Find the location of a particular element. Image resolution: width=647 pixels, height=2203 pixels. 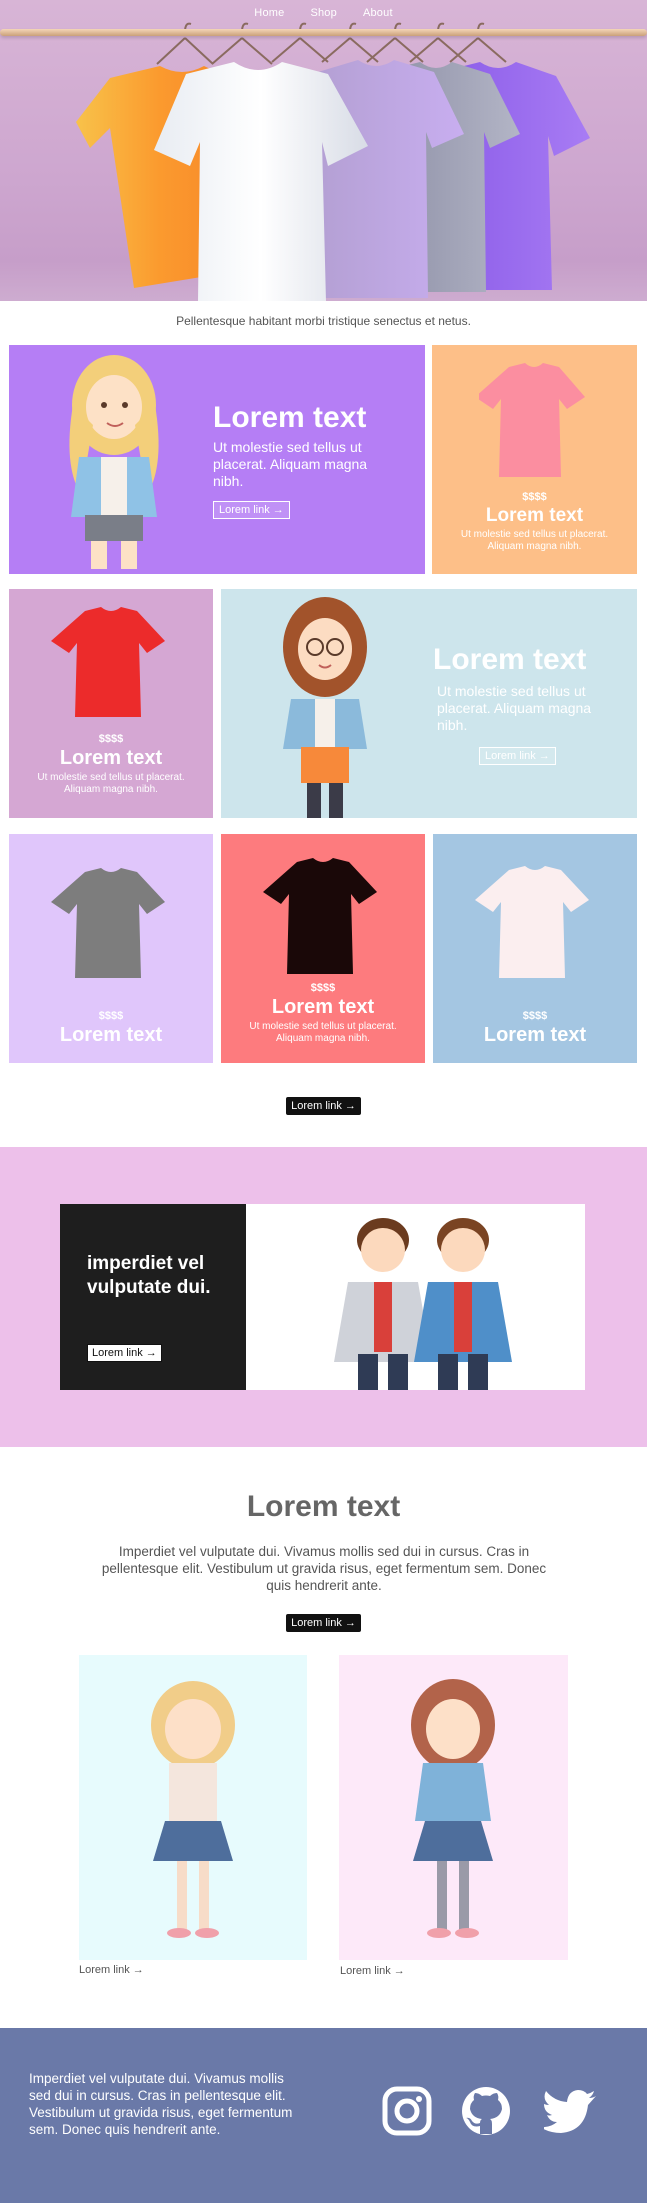

nav-home: Home is located at coordinates (269, 13).